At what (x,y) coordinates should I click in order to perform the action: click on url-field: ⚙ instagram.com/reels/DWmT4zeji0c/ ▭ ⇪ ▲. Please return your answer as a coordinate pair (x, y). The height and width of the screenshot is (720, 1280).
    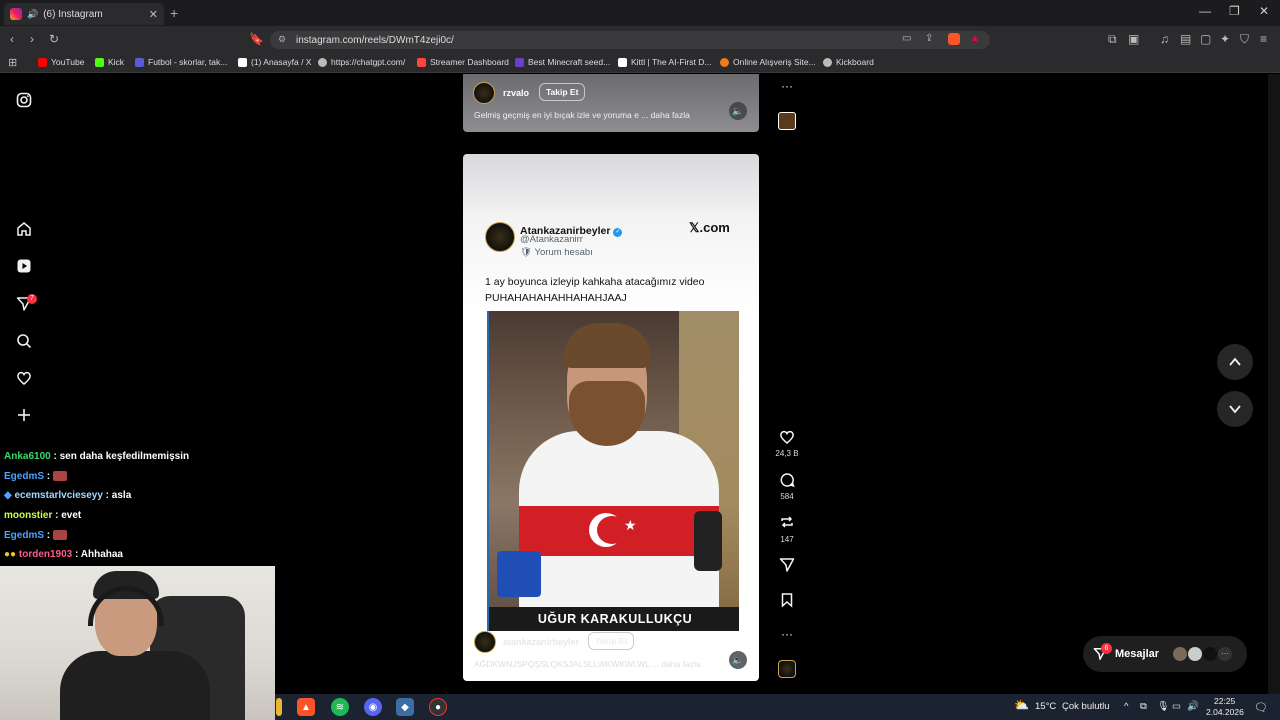
    Looking at the image, I should click on (630, 40).